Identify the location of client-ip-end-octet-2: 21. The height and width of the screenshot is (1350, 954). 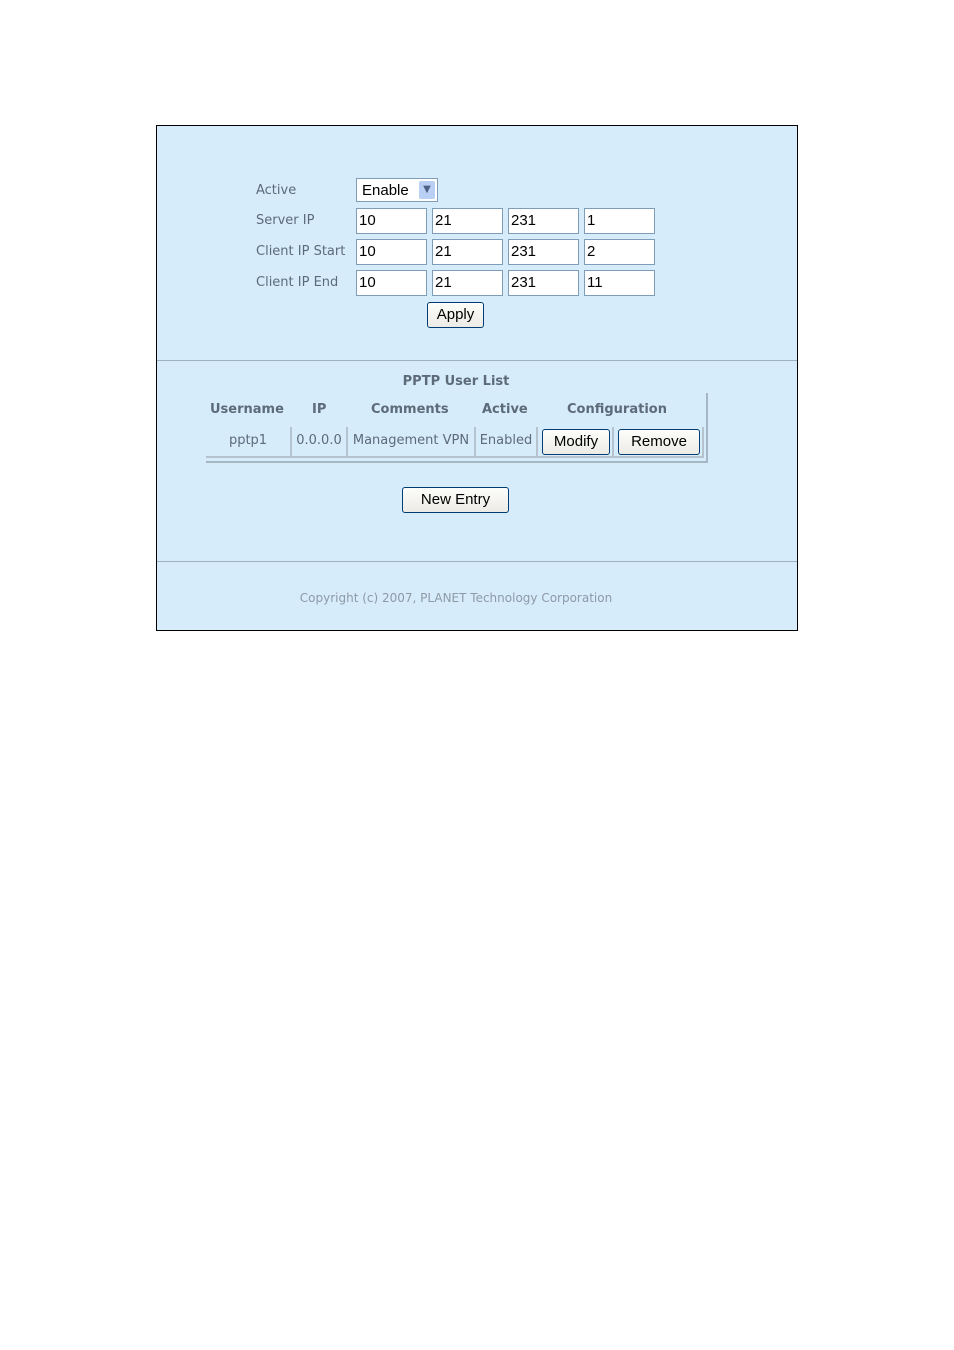
(467, 283).